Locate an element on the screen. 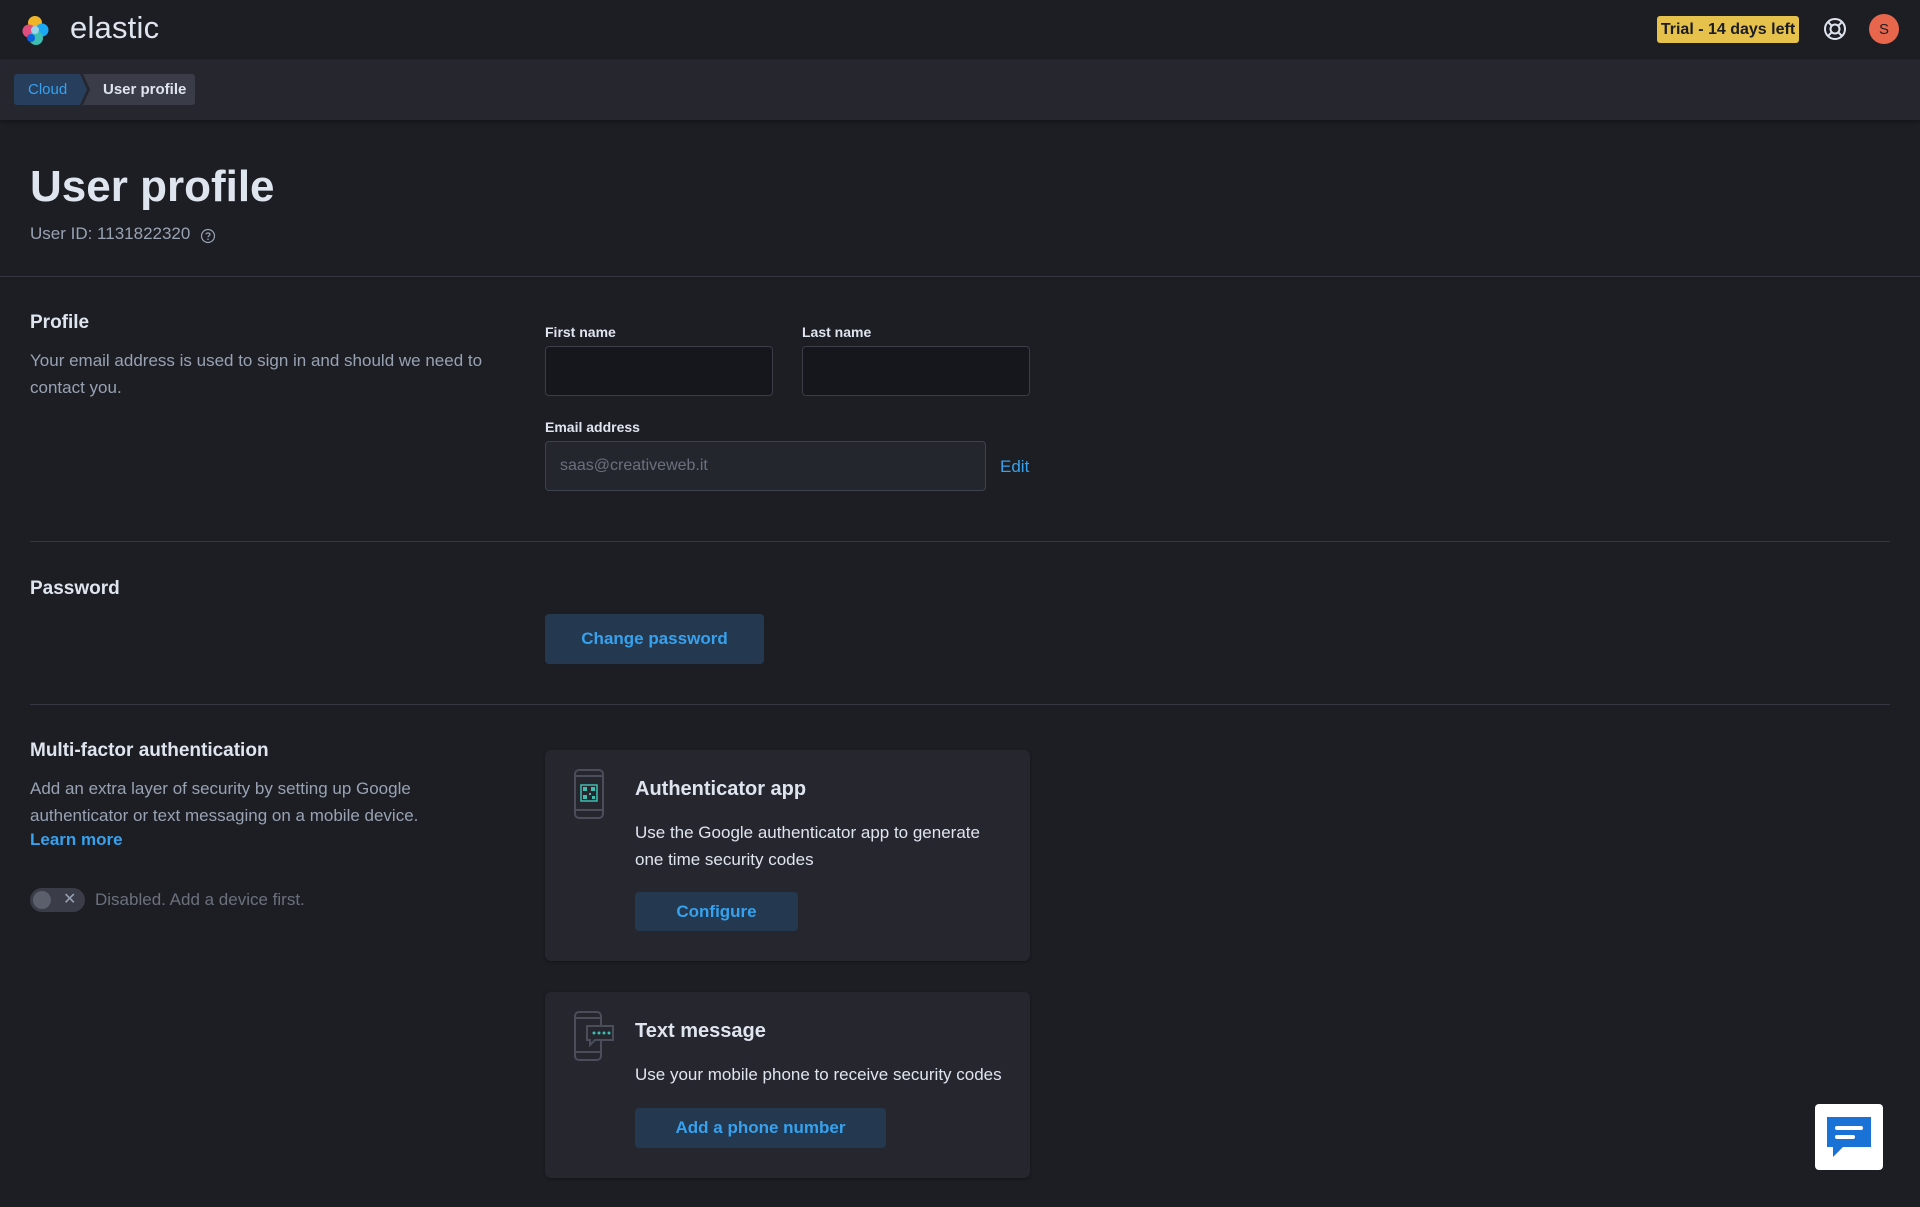 This screenshot has height=1207, width=1920. add-phone-number-button: Add a phone number is located at coordinates (760, 1128).